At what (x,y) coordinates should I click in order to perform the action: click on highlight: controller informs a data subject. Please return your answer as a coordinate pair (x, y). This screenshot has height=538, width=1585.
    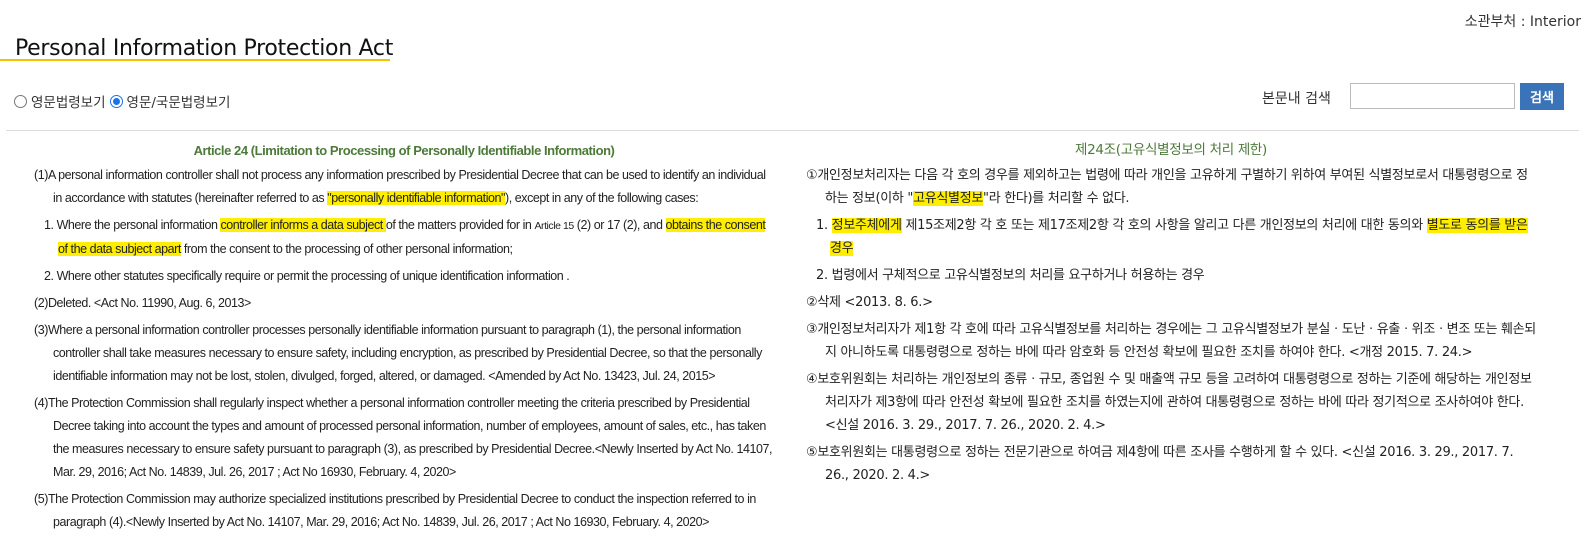
    Looking at the image, I should click on (303, 225).